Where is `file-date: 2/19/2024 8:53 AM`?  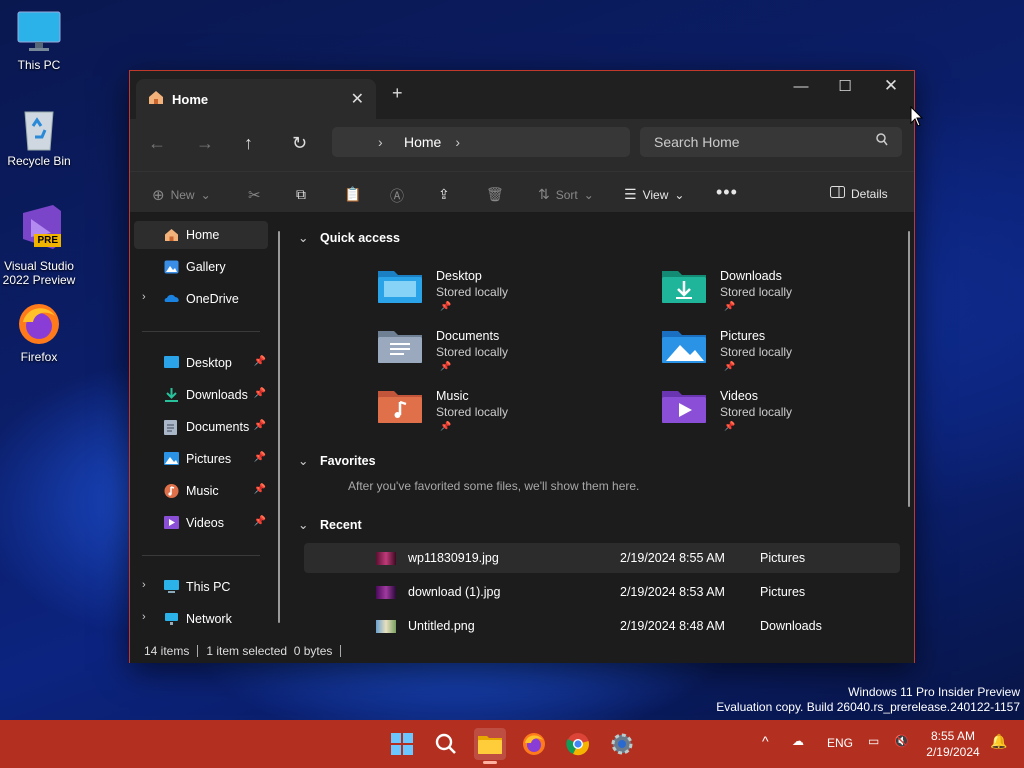 file-date: 2/19/2024 8:53 AM is located at coordinates (672, 592).